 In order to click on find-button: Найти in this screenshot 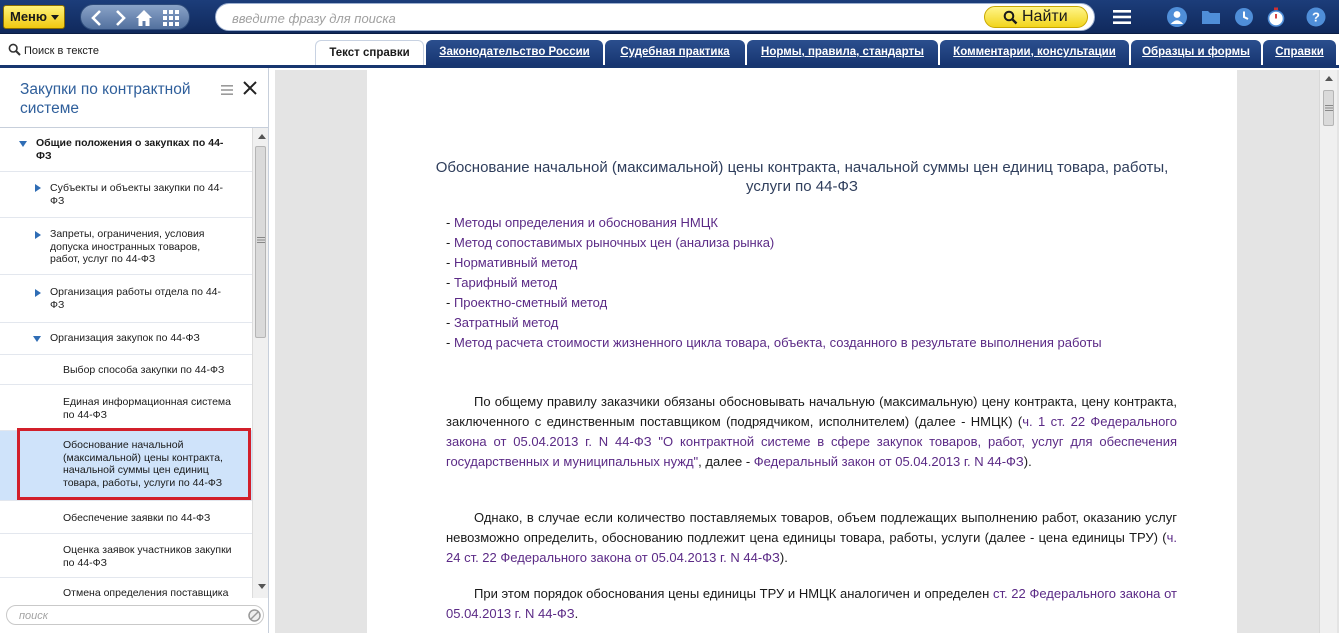, I will do `click(1036, 17)`.